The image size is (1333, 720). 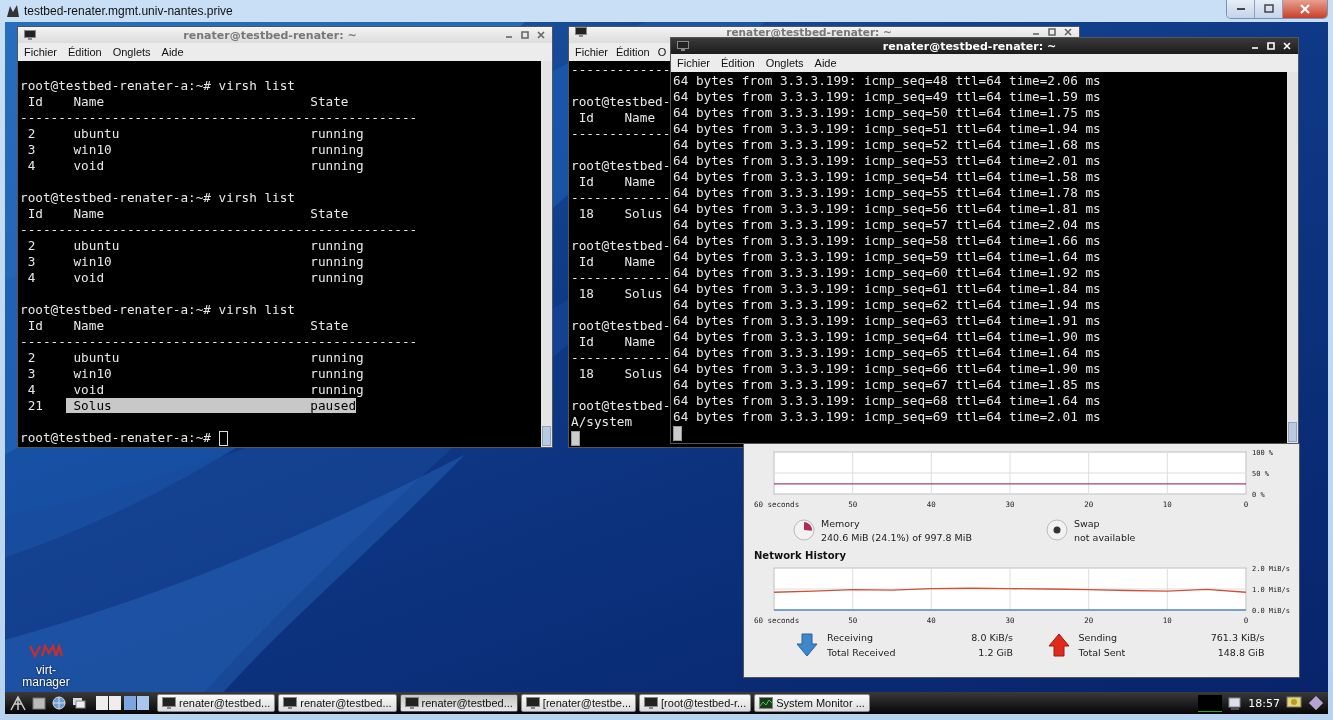 I want to click on terminal-line: 64 bytes from 3.3.3.199: icmp_seq=65 ttl=64 time=1.64 ms, so click(x=887, y=353).